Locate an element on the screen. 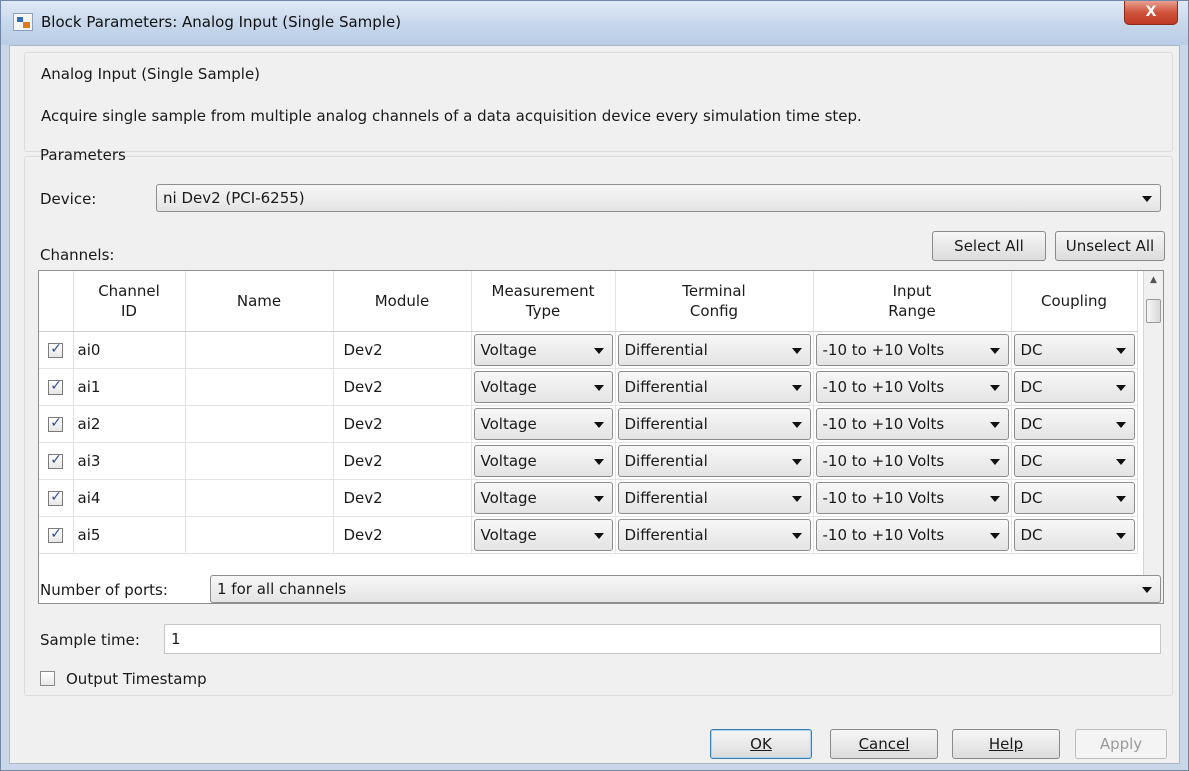 The width and height of the screenshot is (1189, 771). ok-button: OK is located at coordinates (761, 744).